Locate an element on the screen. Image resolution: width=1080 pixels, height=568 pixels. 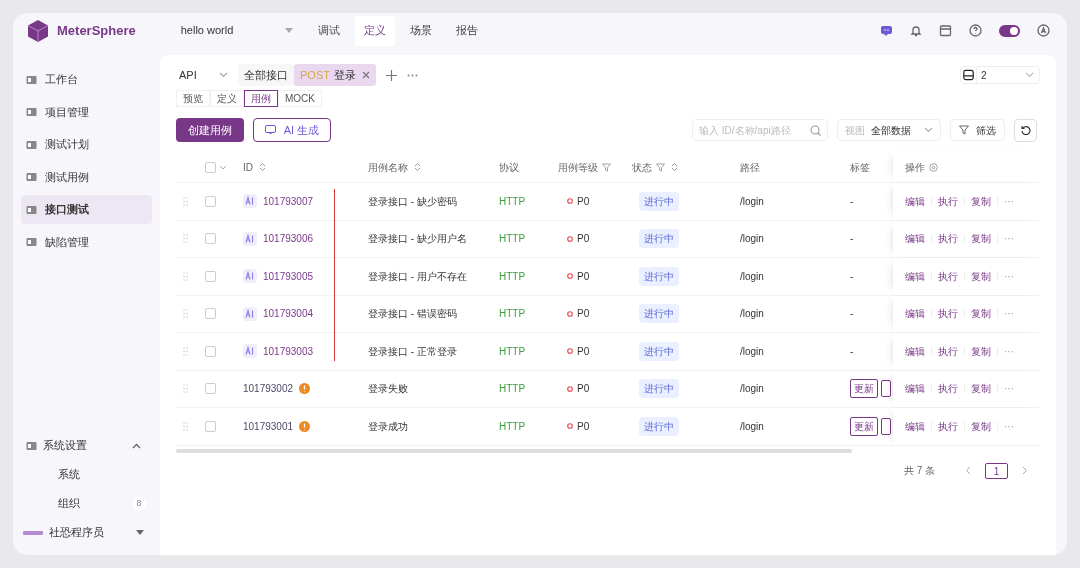
table-cell-text: /login is located at coordinates (752, 314).